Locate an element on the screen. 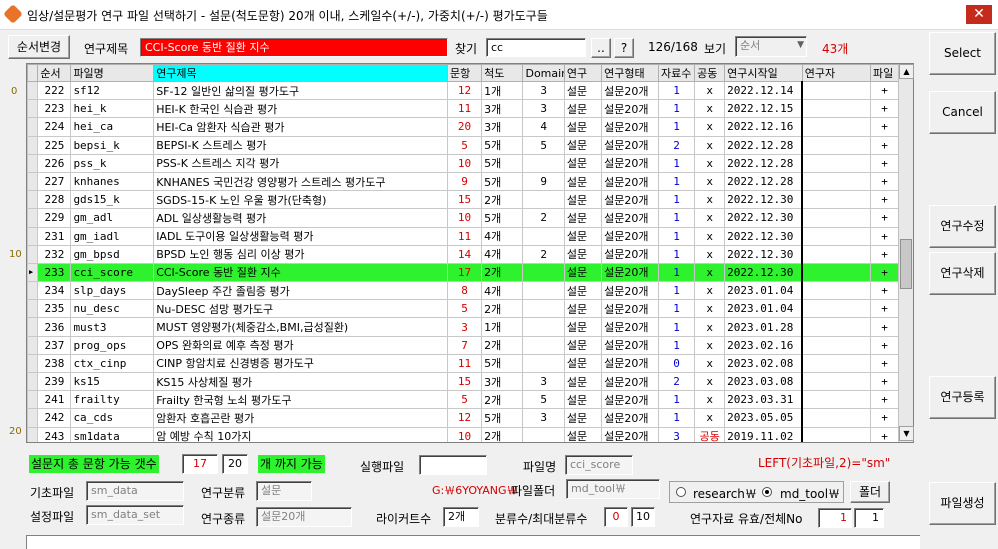  edit-study-button: 연구수정 is located at coordinates (962, 226).